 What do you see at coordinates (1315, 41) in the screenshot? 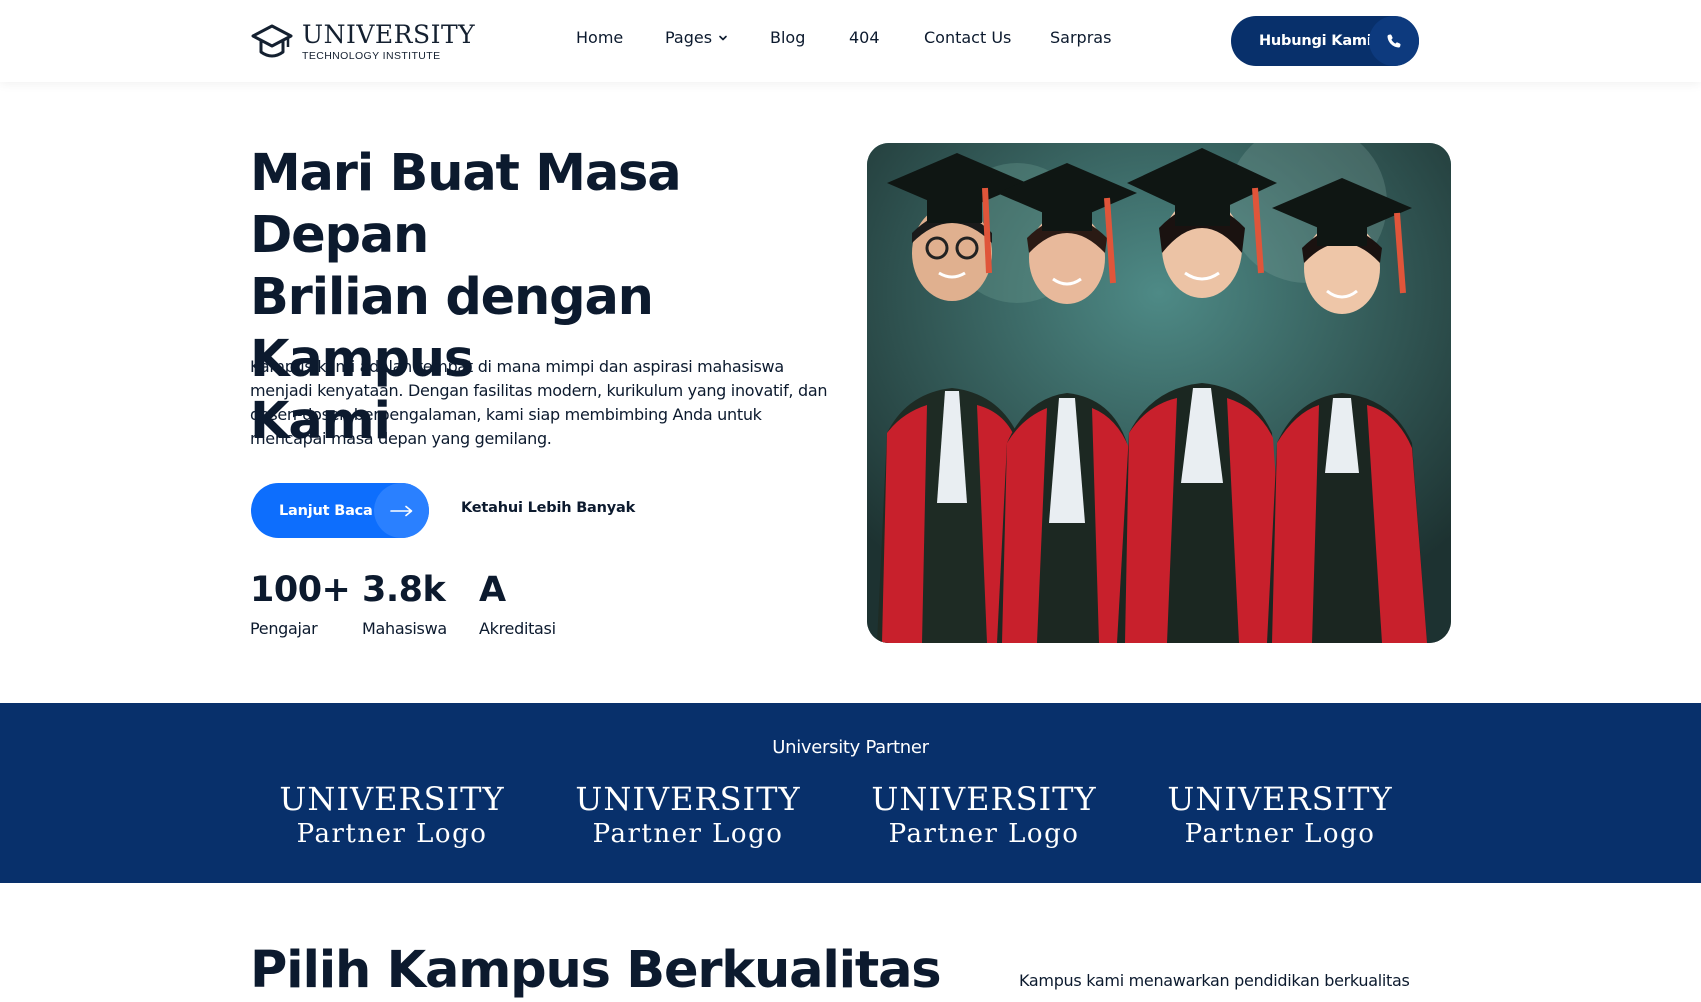
I see `contact-us-button-label: Hubungi Kami` at bounding box center [1315, 41].